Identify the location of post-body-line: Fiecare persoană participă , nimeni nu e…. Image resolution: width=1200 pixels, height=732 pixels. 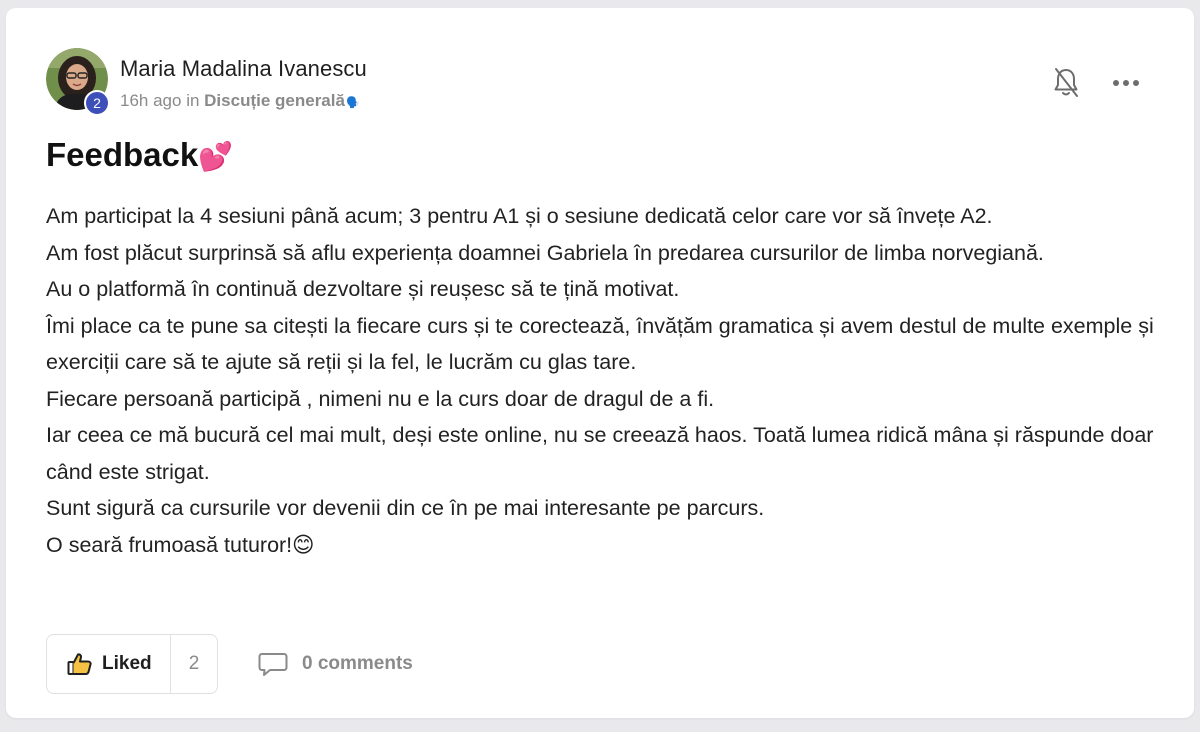
(380, 398).